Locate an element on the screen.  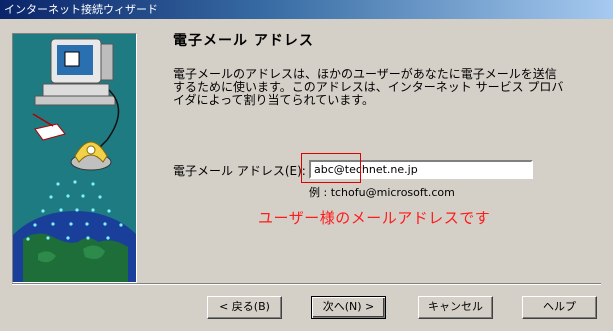
next-button: 次へ(N) > is located at coordinates (348, 307).